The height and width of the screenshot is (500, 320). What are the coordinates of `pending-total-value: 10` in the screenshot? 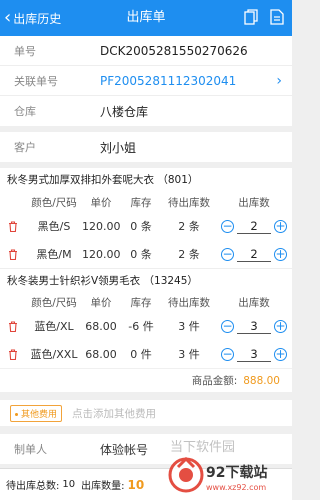 It's located at (69, 484).